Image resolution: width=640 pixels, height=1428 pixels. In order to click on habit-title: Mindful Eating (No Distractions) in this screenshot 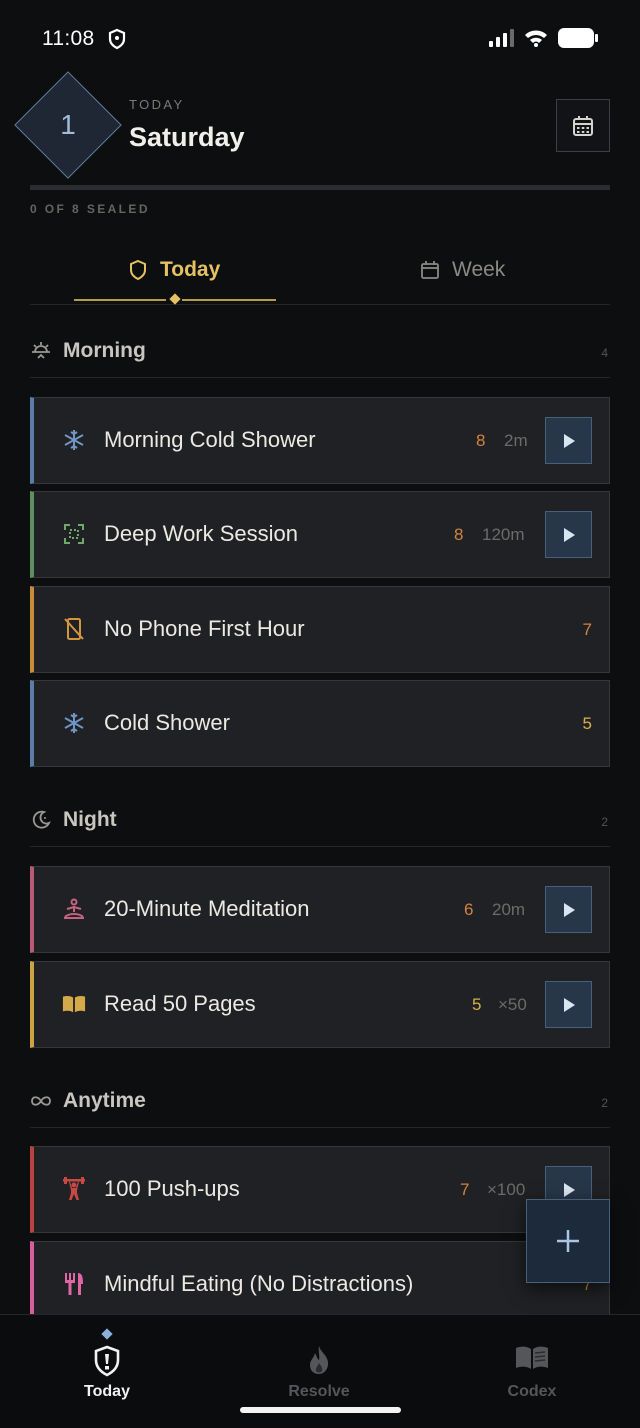, I will do `click(259, 1283)`.